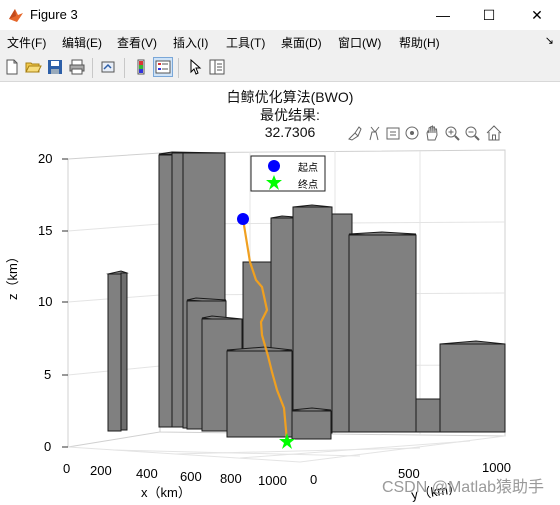  I want to click on z-tick-label: 5, so click(48, 374).